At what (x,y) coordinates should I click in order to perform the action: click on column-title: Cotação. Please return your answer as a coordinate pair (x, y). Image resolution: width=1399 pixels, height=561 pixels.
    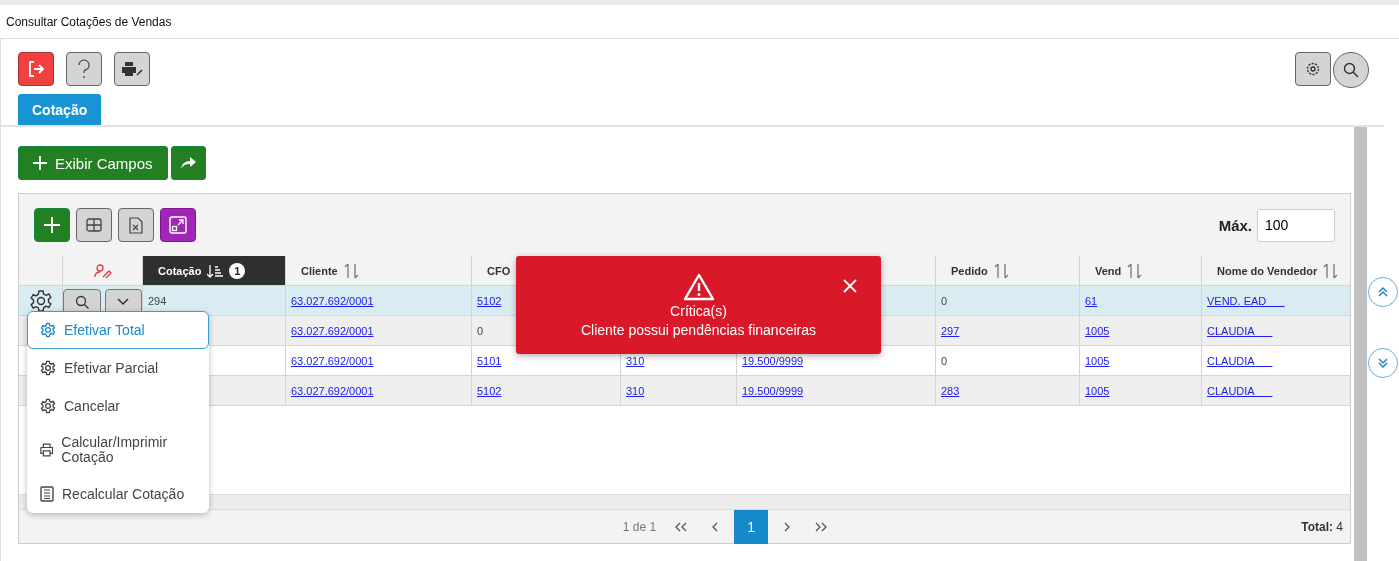
    Looking at the image, I should click on (180, 270).